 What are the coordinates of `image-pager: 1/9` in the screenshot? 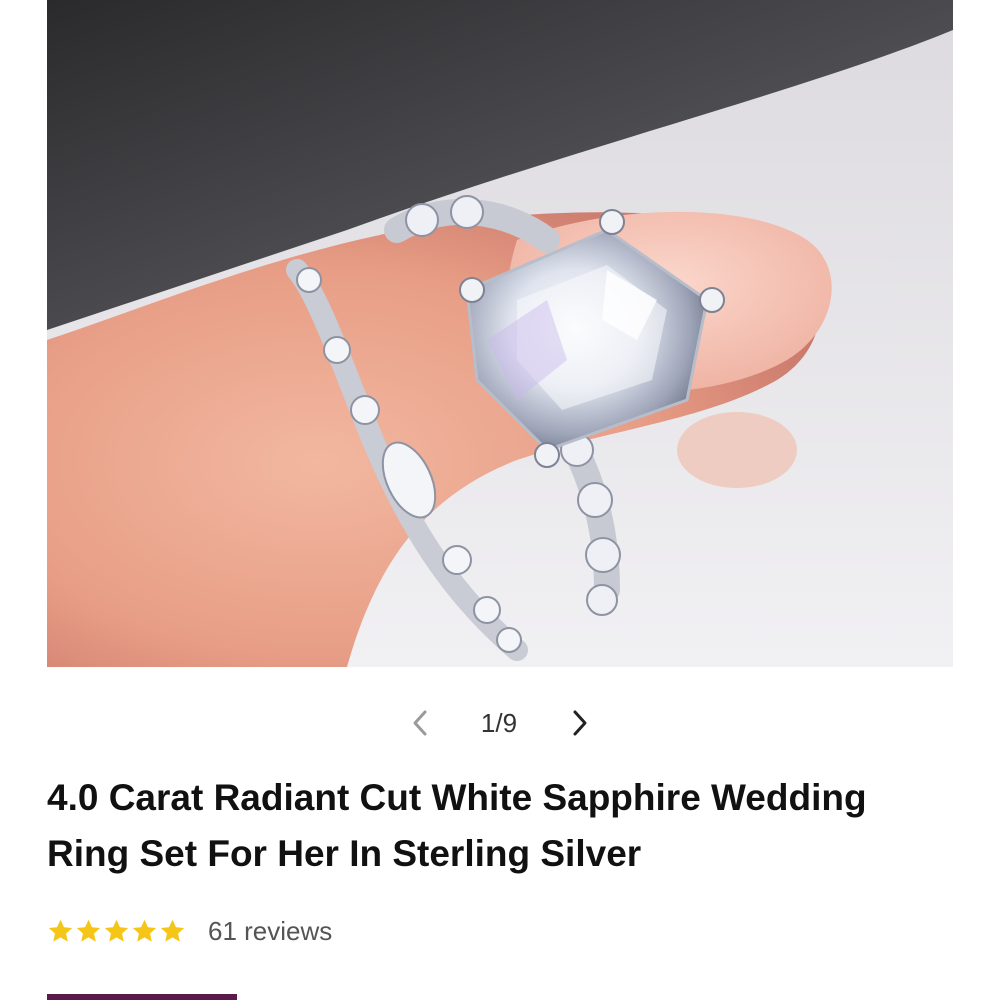 It's located at (500, 723).